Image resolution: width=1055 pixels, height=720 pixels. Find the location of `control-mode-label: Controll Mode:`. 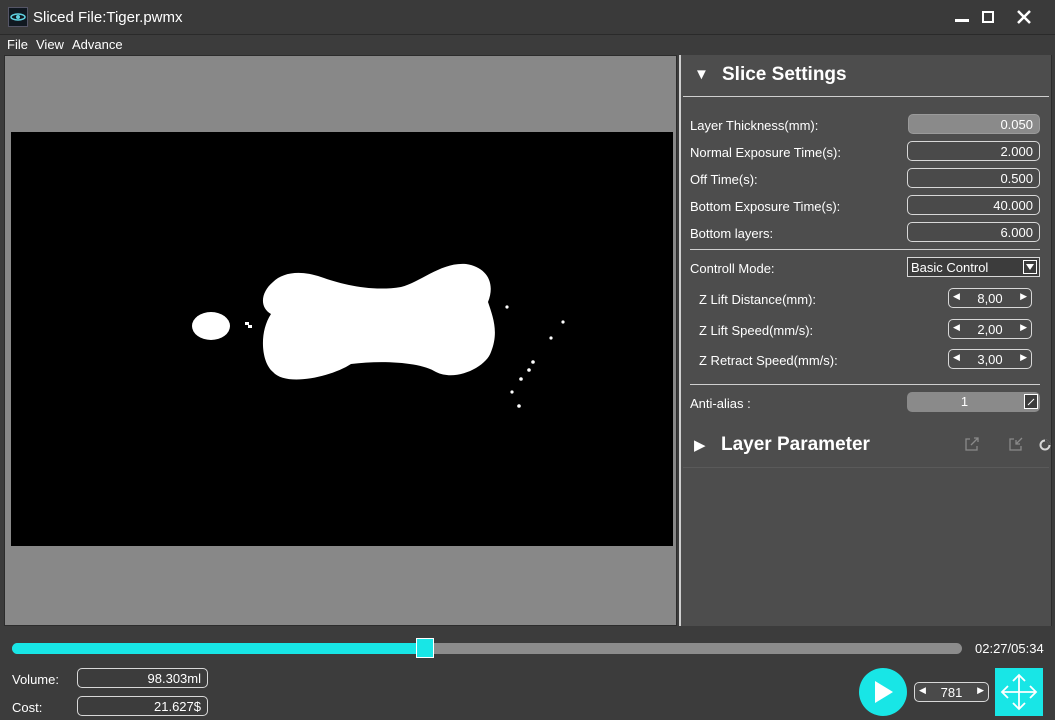

control-mode-label: Controll Mode: is located at coordinates (732, 268).